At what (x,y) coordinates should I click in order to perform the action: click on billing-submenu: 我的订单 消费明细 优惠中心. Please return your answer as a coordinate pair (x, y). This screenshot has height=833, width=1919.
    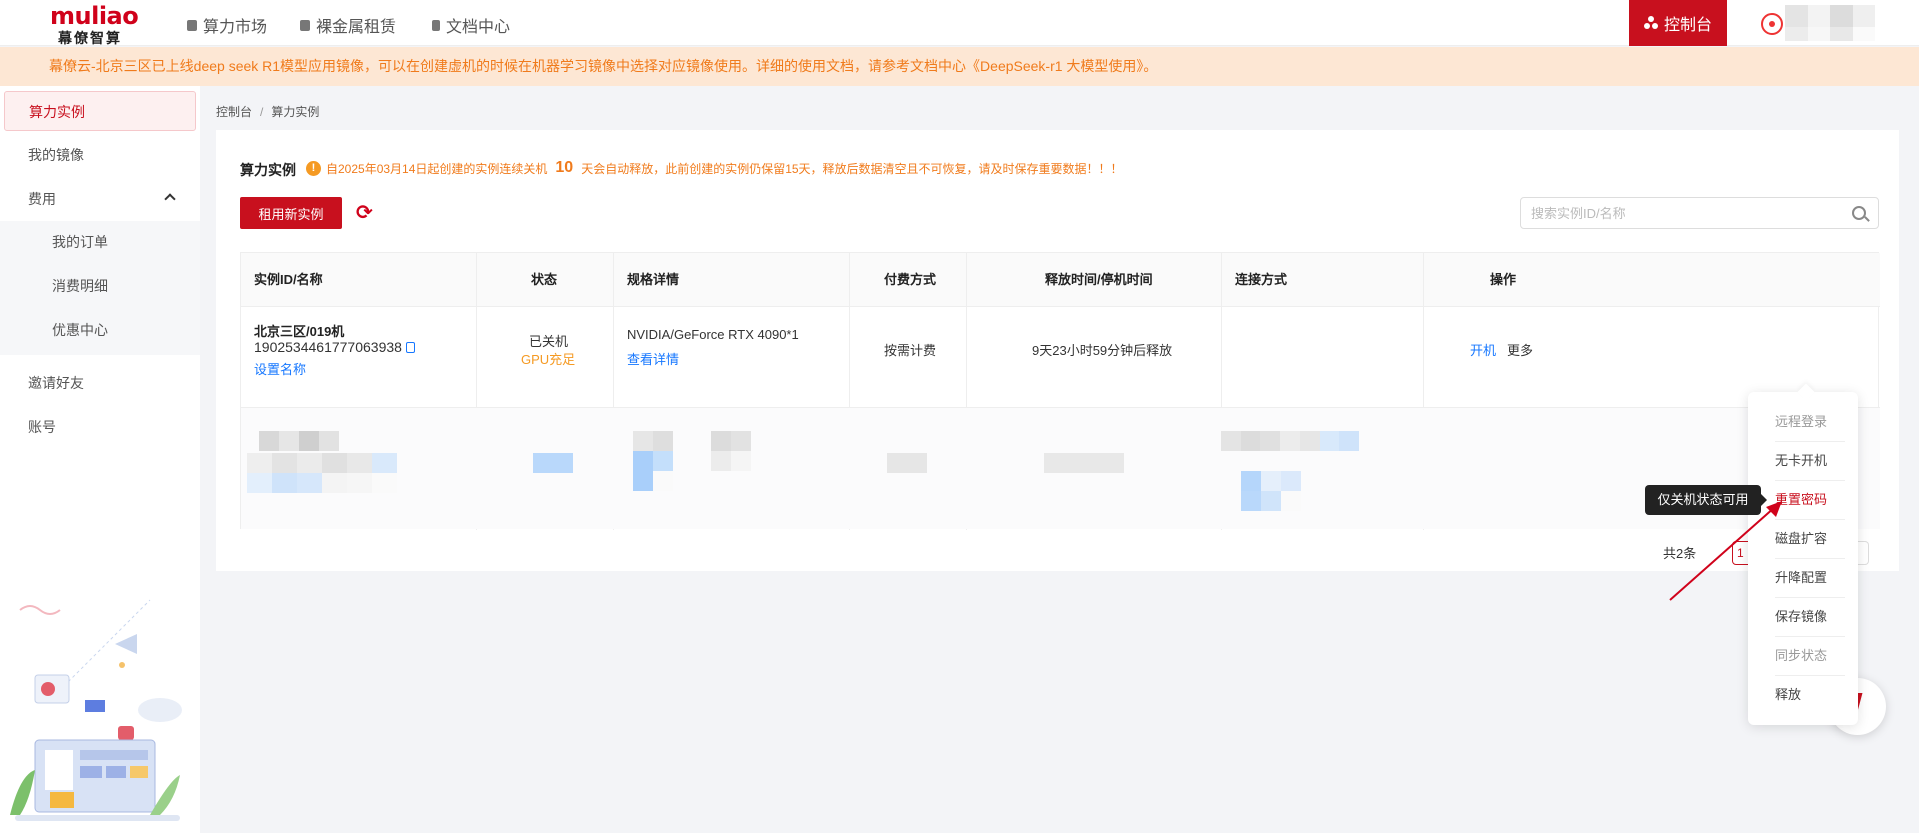
    Looking at the image, I should click on (100, 288).